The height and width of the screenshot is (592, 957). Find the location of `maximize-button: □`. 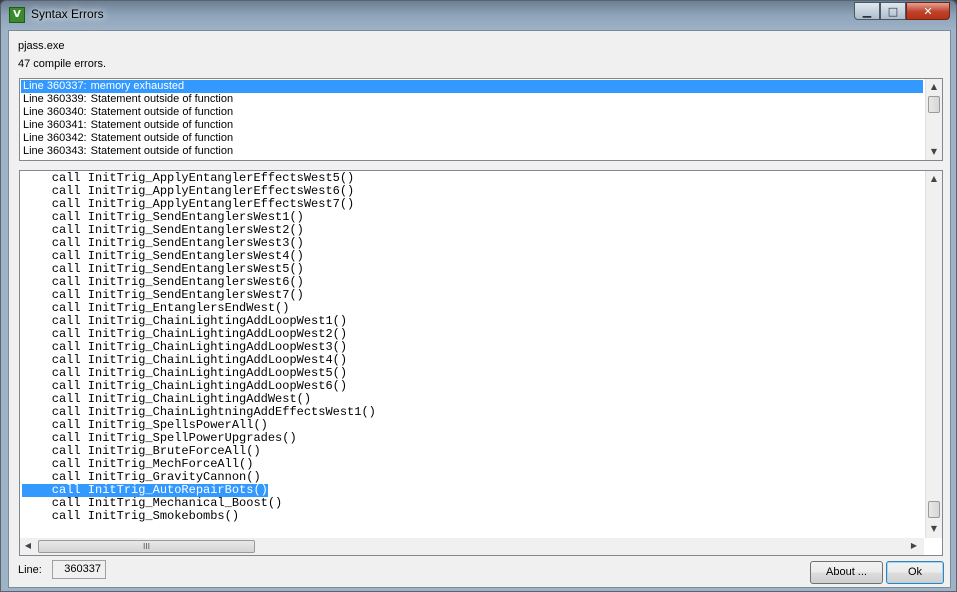

maximize-button: □ is located at coordinates (893, 11).